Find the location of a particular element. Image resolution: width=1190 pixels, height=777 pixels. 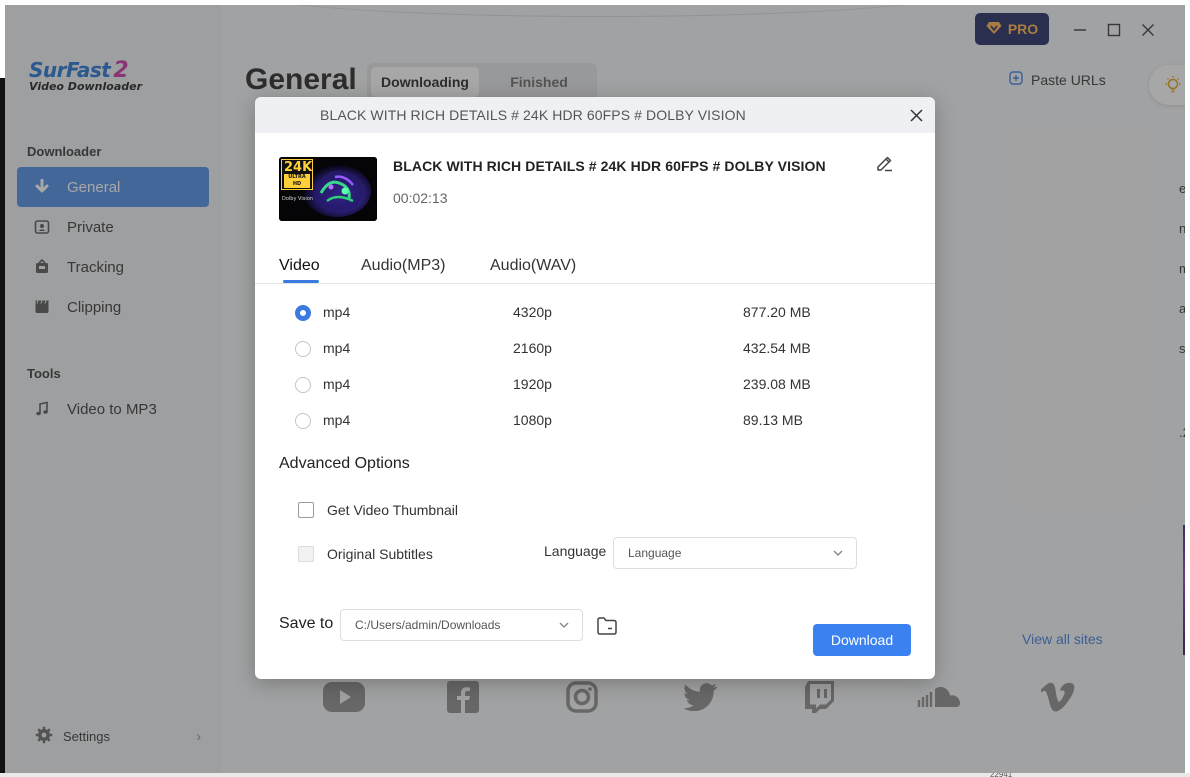

pencil-icon is located at coordinates (884, 164).